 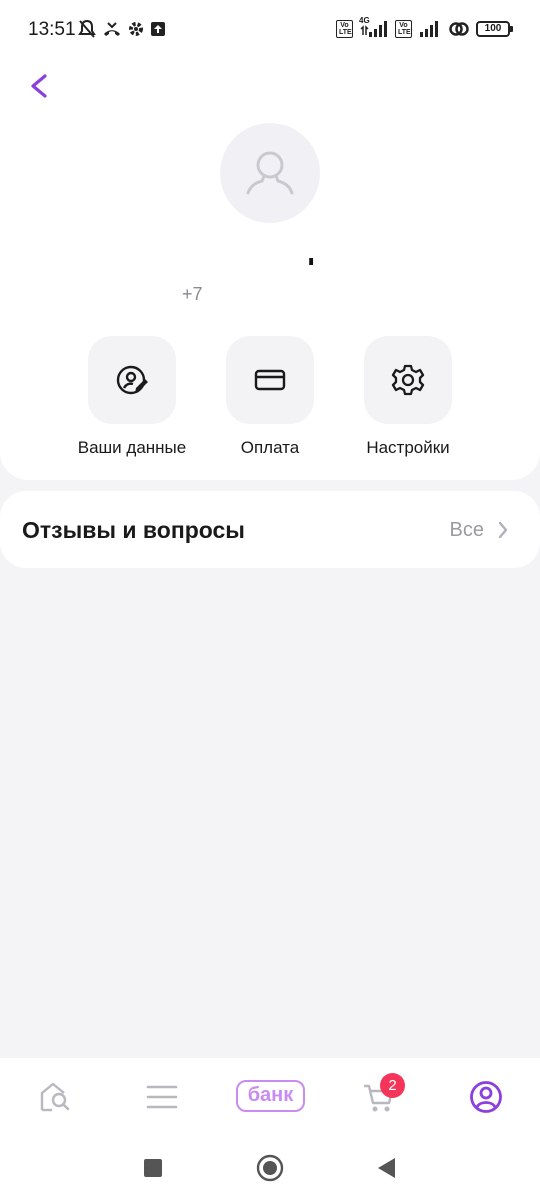 I want to click on nav-home-search, so click(x=55, y=1099).